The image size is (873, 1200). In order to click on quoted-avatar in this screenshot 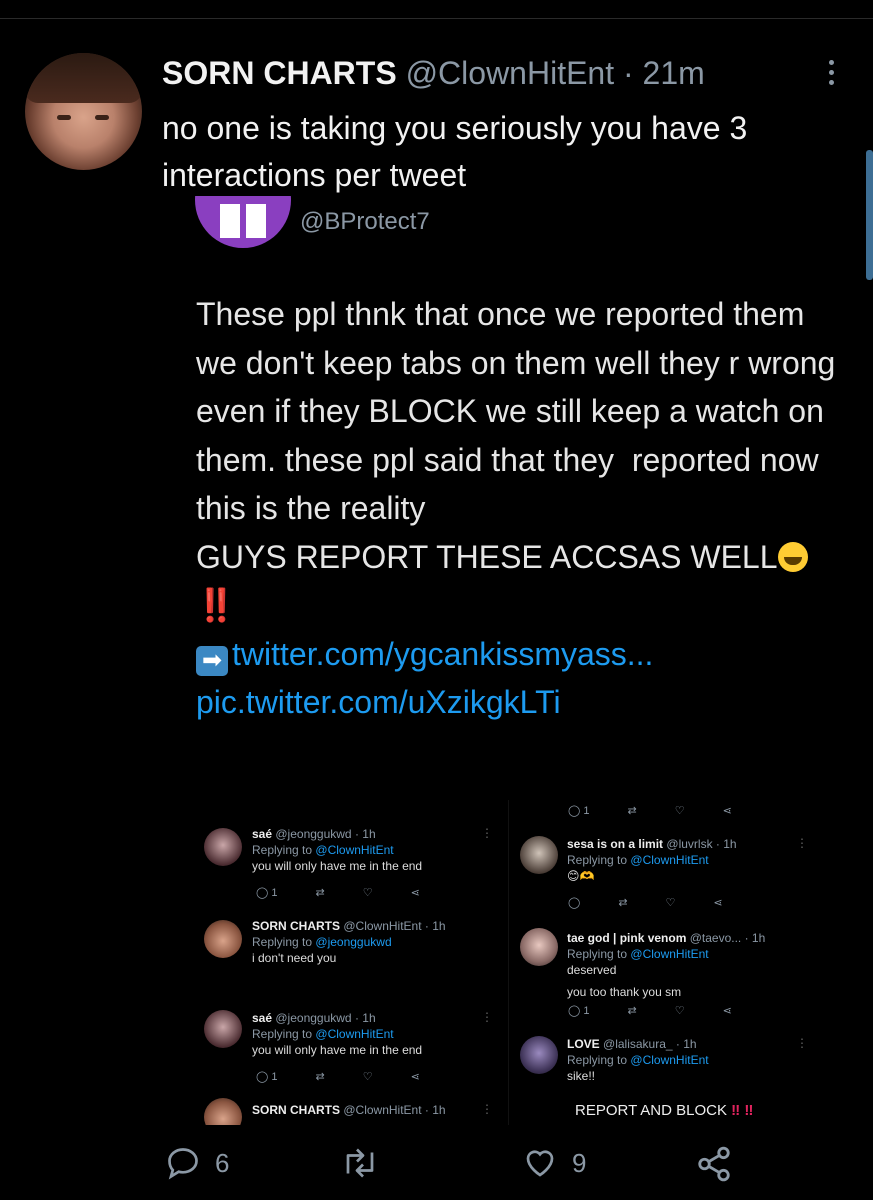, I will do `click(243, 222)`.